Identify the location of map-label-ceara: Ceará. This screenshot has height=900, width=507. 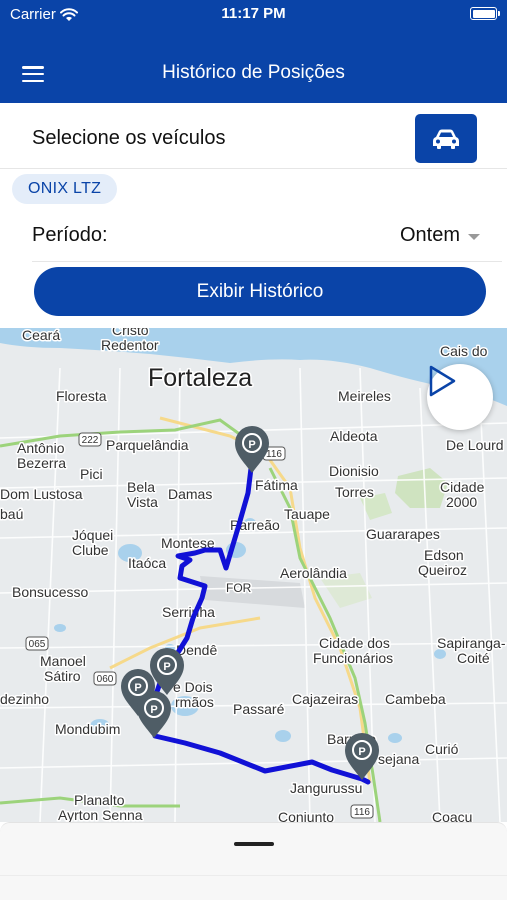
(41, 335).